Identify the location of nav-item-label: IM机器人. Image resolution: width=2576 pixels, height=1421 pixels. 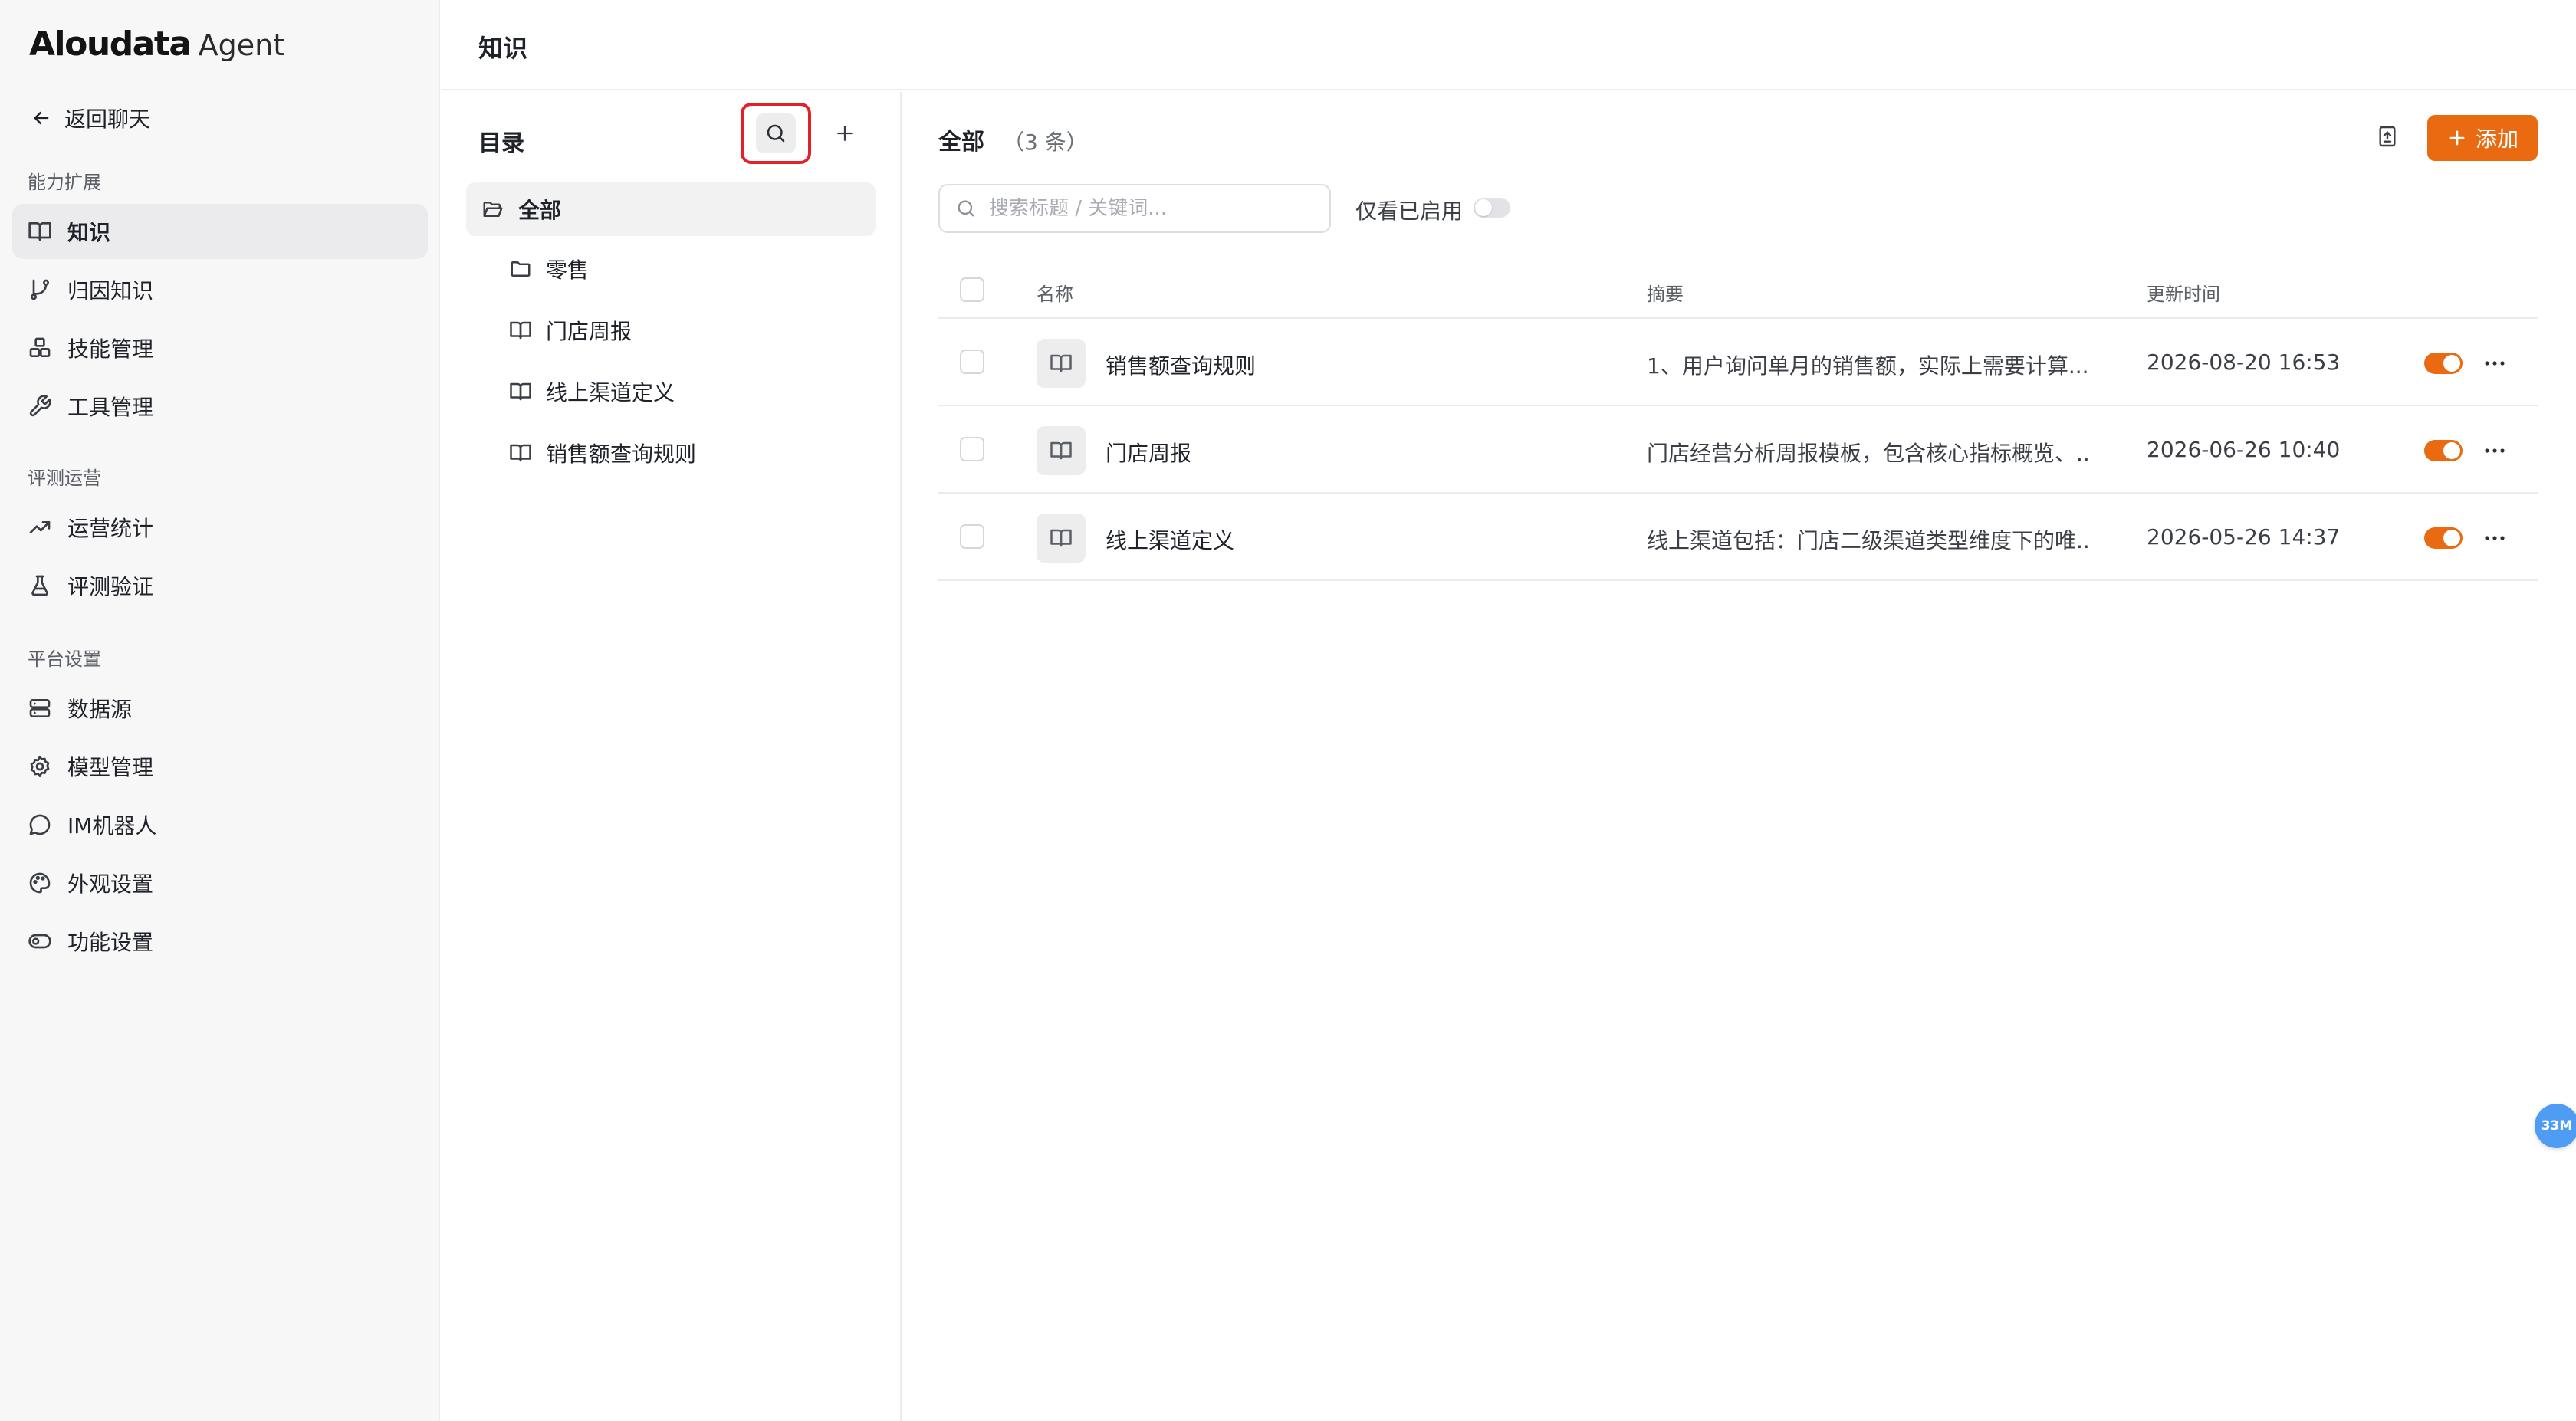
(112, 825).